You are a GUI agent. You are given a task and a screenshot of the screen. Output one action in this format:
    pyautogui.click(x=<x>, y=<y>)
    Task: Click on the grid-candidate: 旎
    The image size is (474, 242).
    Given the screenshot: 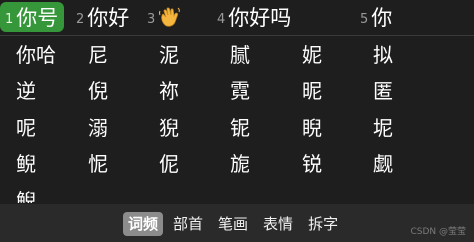 What is the action you would take?
    pyautogui.click(x=240, y=164)
    